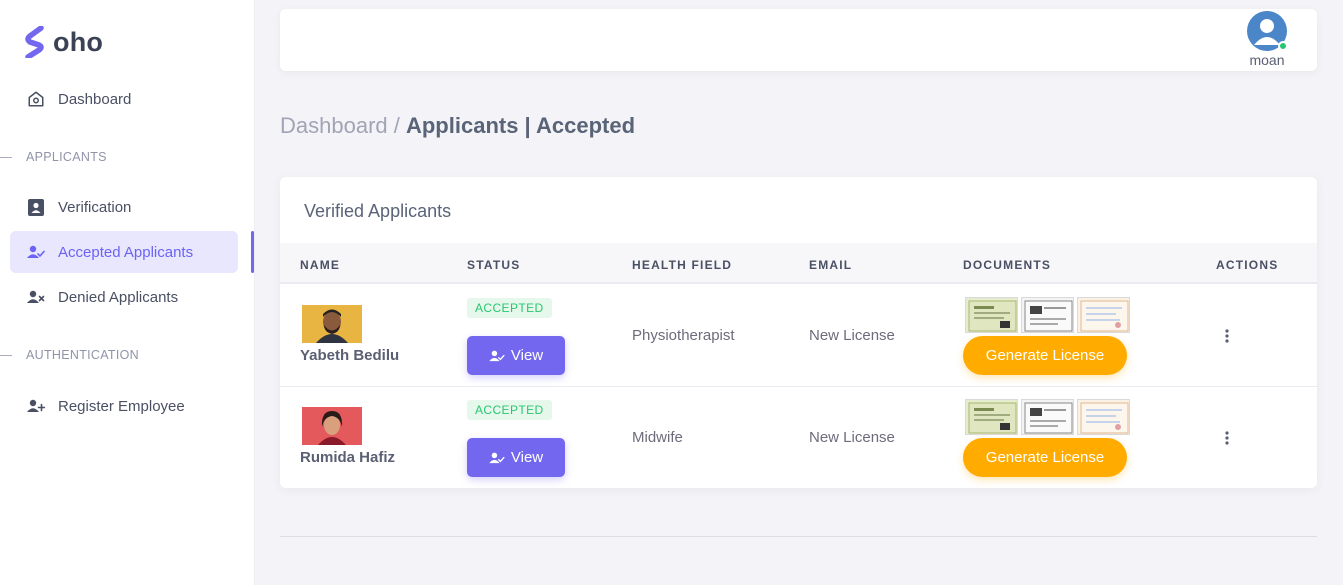 The height and width of the screenshot is (585, 1343). I want to click on sidebar-item-label: Accepted Applicants, so click(126, 252).